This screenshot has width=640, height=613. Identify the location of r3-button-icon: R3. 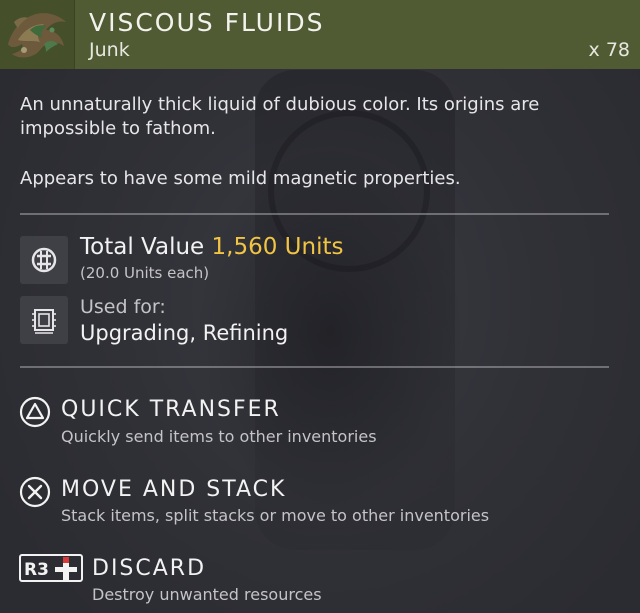
(51, 571).